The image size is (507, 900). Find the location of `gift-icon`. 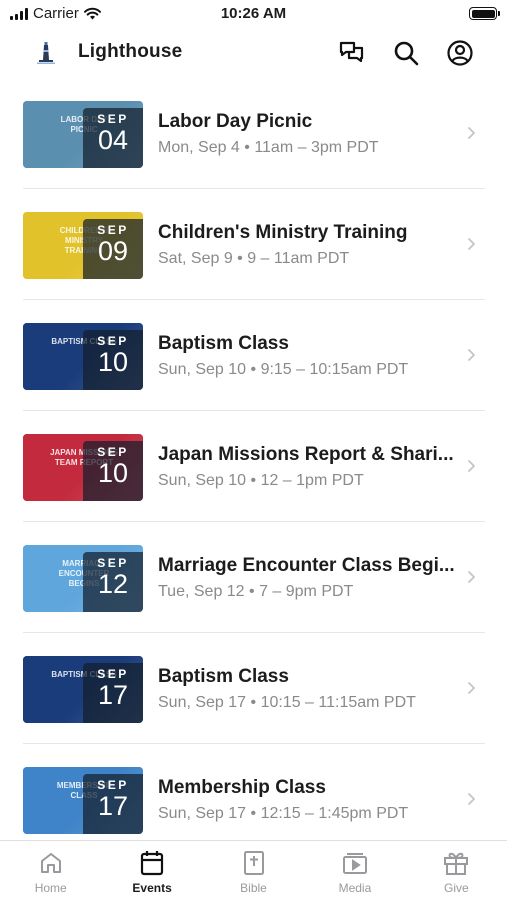

gift-icon is located at coordinates (456, 863).